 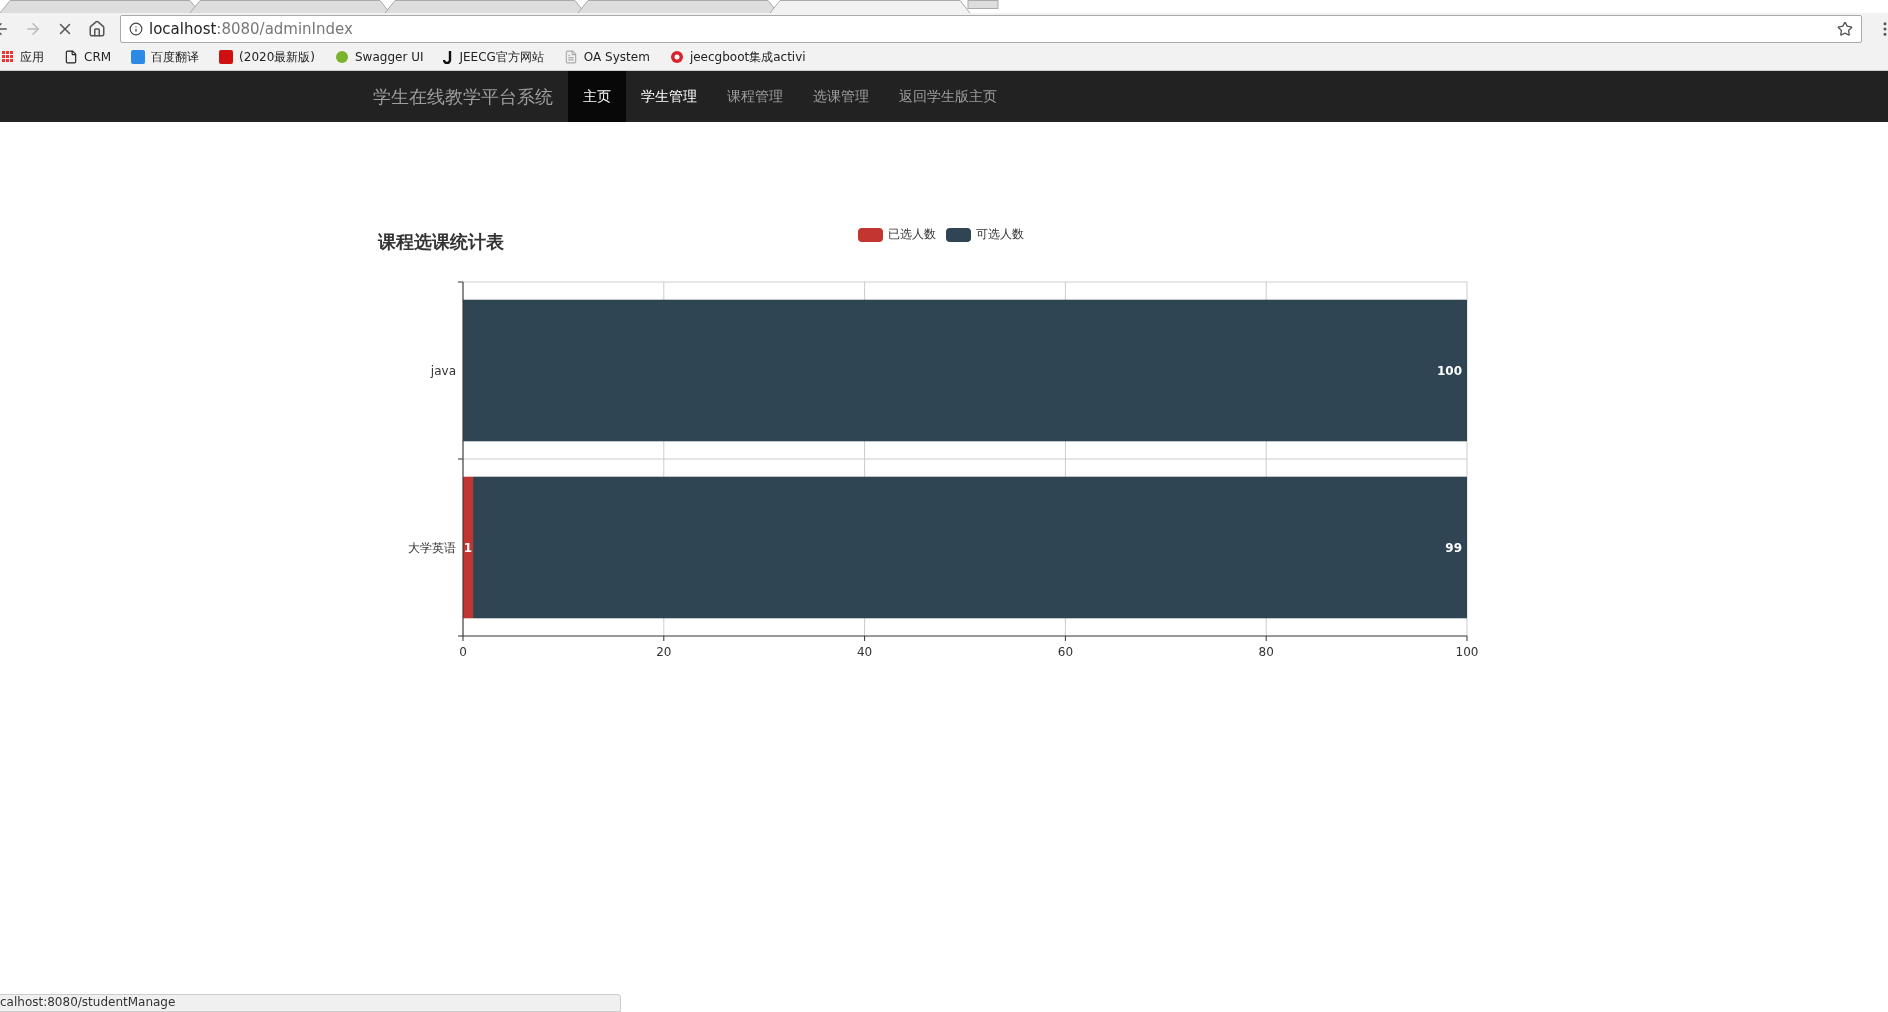 What do you see at coordinates (463, 96) in the screenshot?
I see `brand-title: 学生在线教学平台系统` at bounding box center [463, 96].